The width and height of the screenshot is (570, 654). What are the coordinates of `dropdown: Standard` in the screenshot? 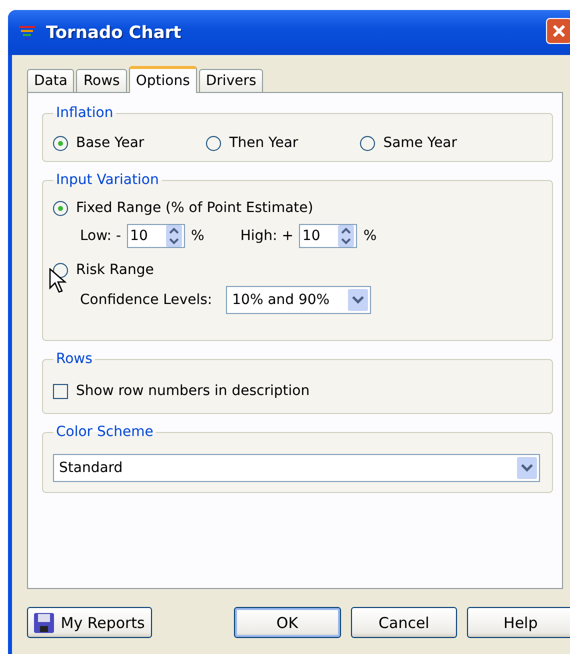 It's located at (296, 468).